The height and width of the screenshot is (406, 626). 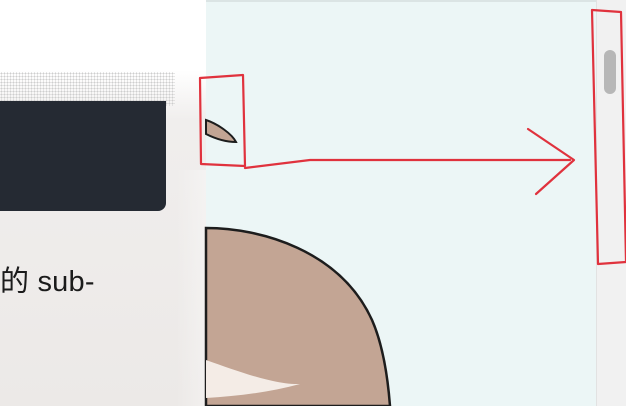 I want to click on arrow-right-icon, so click(x=551, y=161).